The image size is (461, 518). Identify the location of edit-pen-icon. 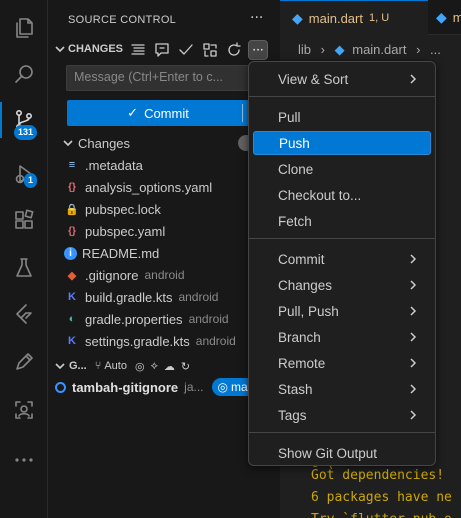
(24, 362).